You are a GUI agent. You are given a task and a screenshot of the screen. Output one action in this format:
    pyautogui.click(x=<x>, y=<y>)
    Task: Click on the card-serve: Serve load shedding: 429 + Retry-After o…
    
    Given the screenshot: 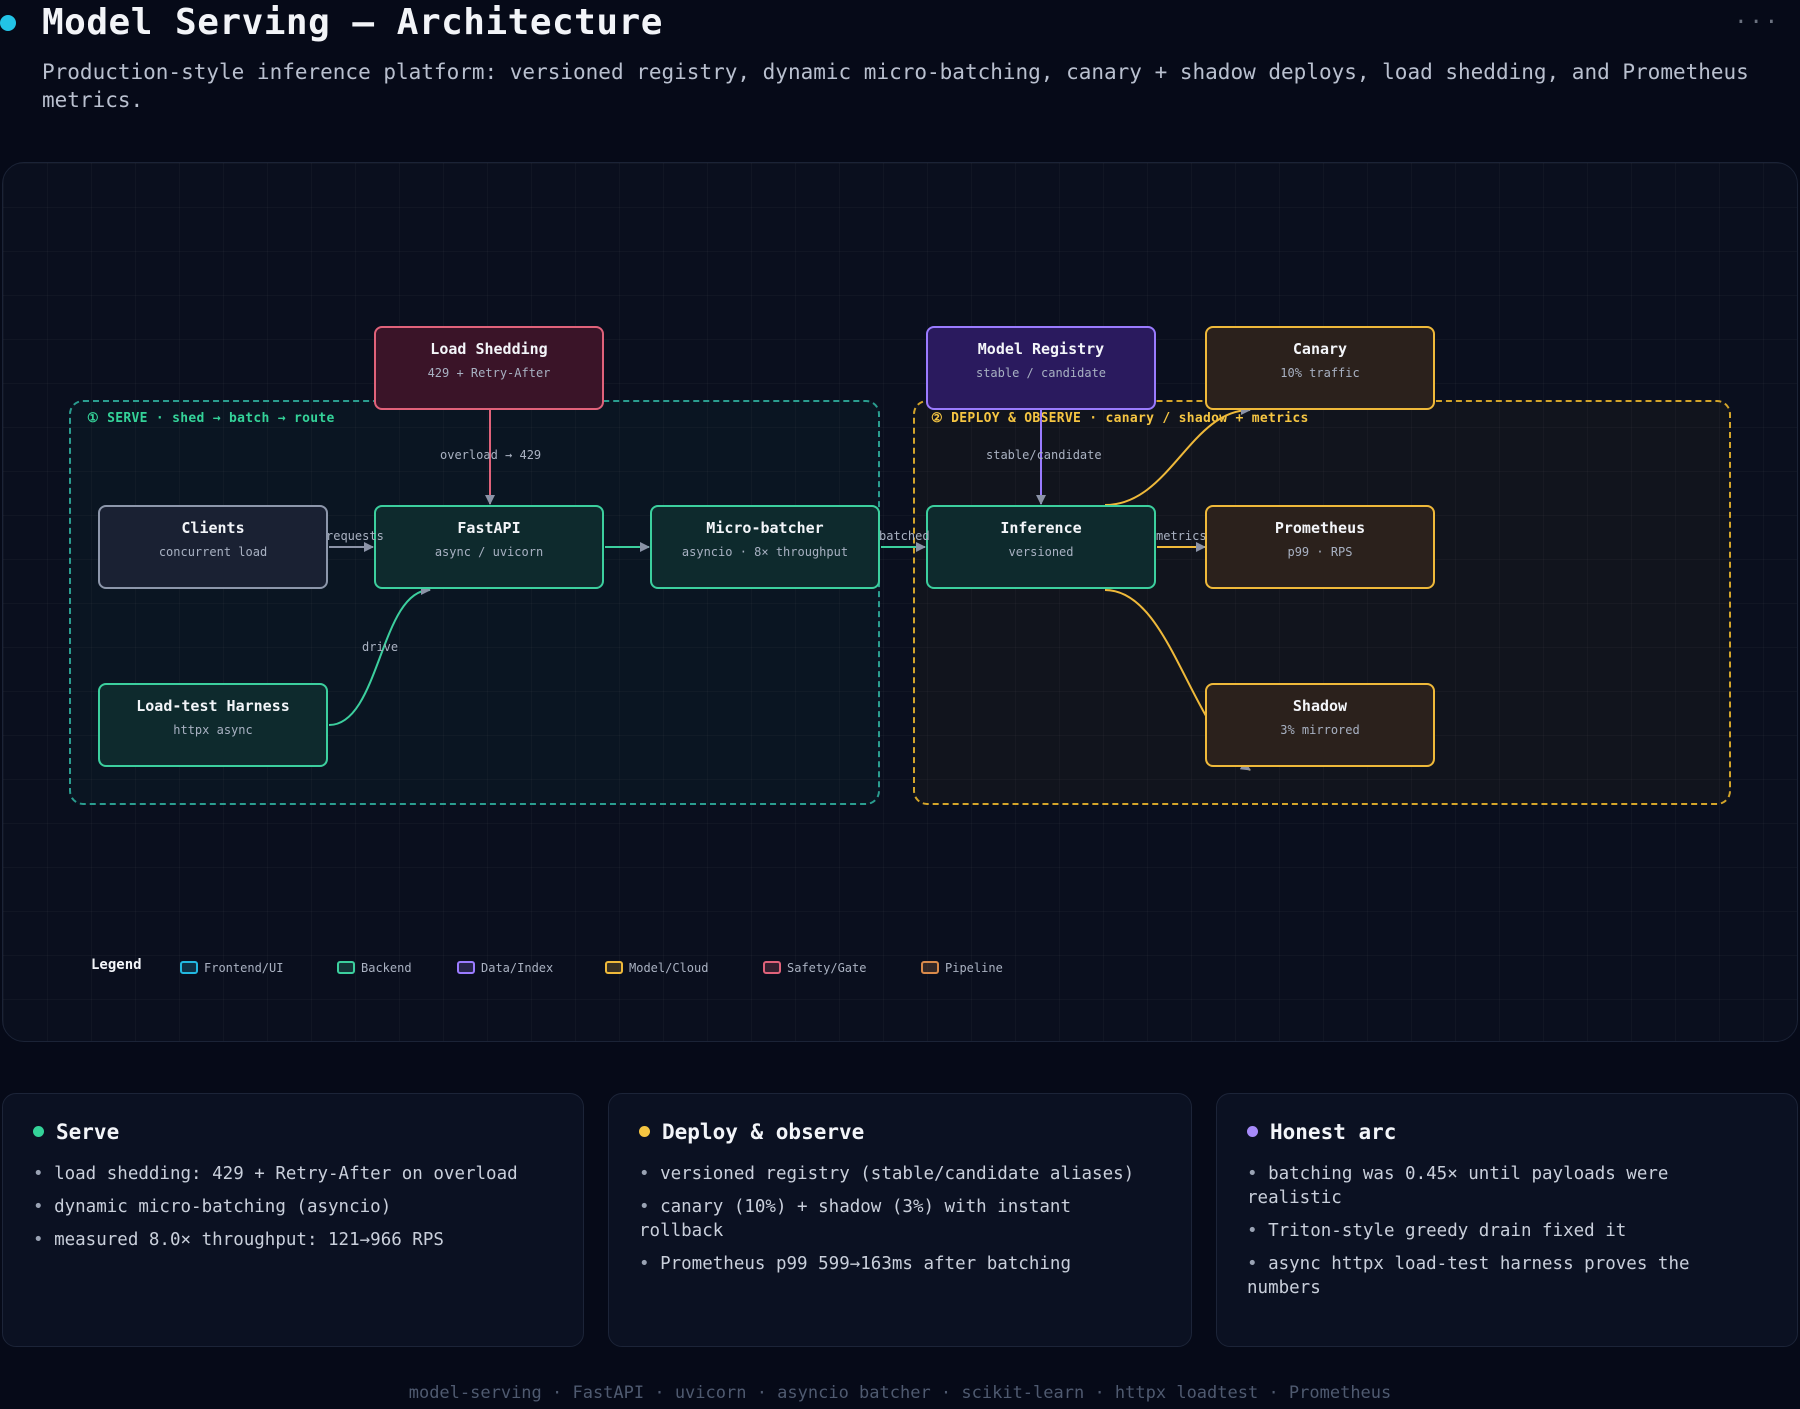 What is the action you would take?
    pyautogui.click(x=293, y=1220)
    